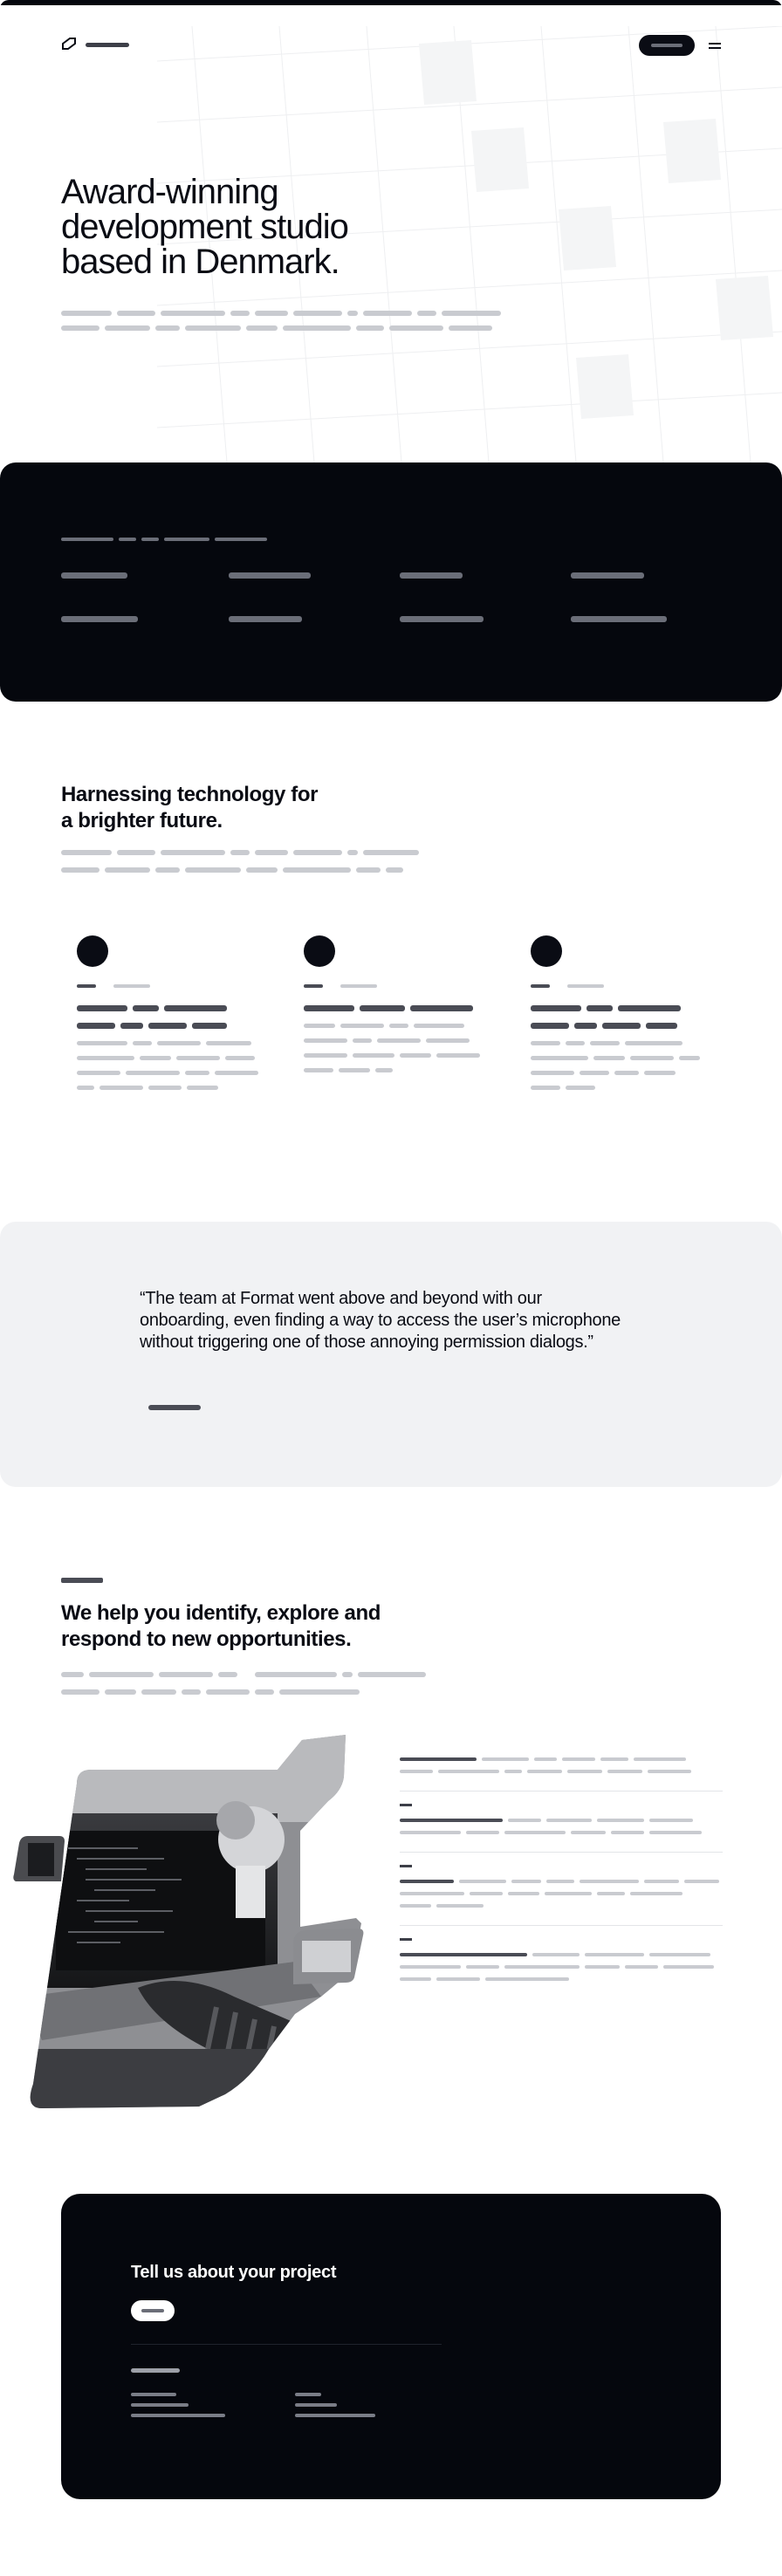  What do you see at coordinates (257, 867) in the screenshot?
I see `tech-section-description` at bounding box center [257, 867].